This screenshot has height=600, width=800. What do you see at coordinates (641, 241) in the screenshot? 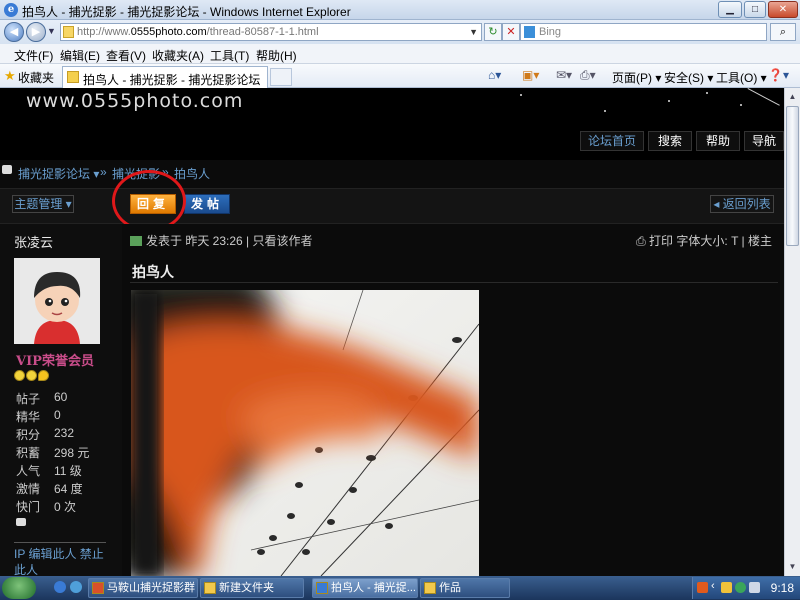
I see `print-icon: ⎙` at bounding box center [641, 241].